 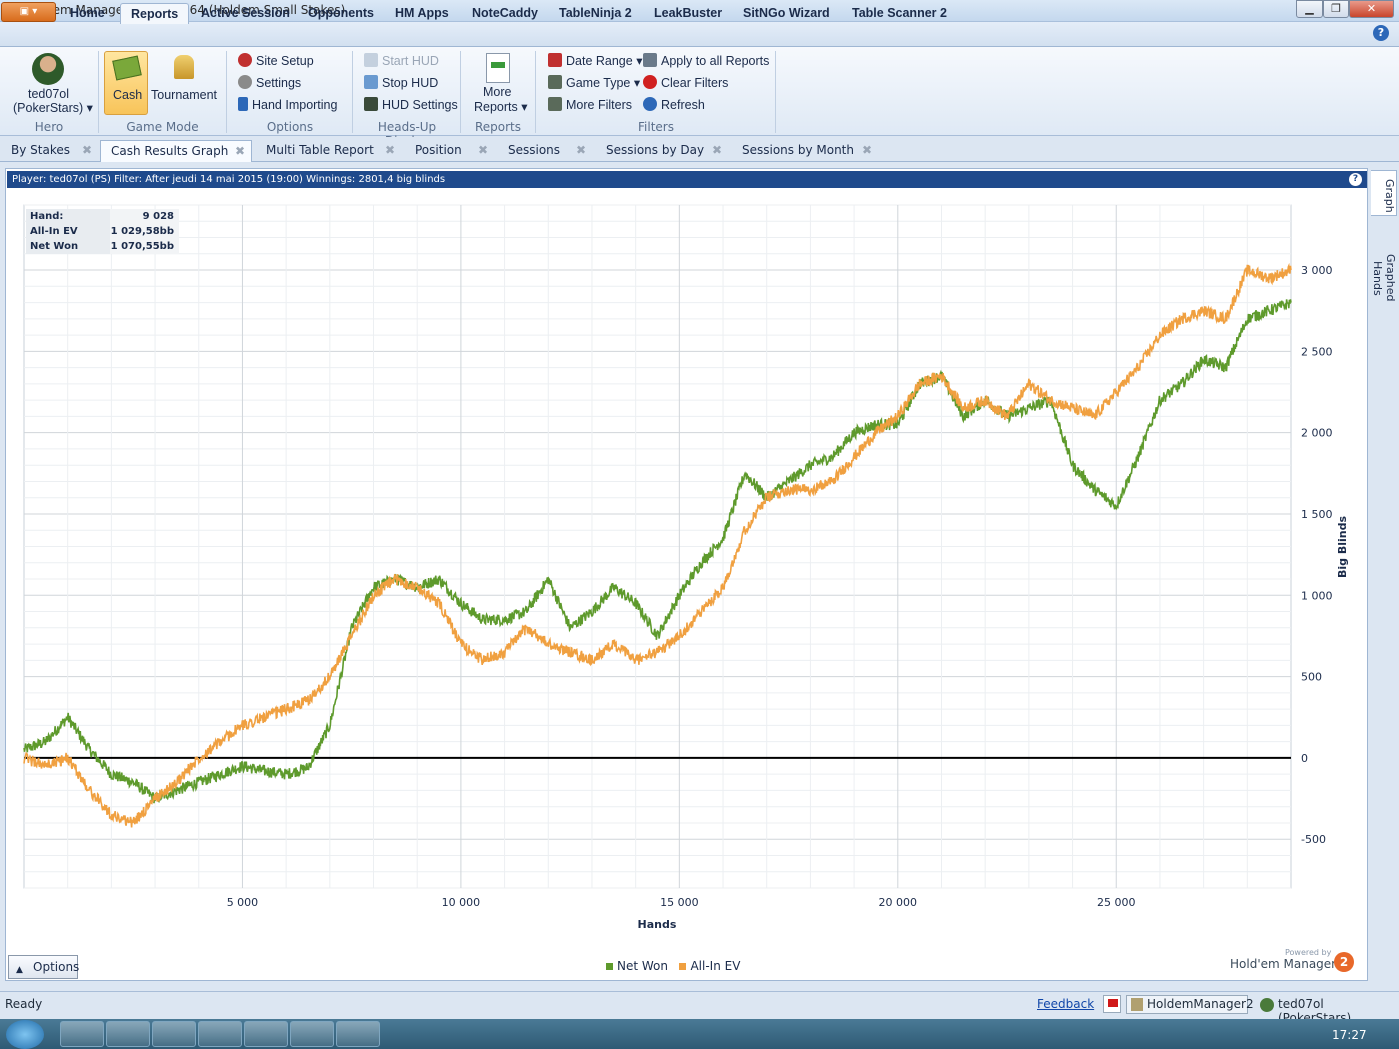 What do you see at coordinates (683, 966) in the screenshot?
I see `legend-swatch-allin-ev` at bounding box center [683, 966].